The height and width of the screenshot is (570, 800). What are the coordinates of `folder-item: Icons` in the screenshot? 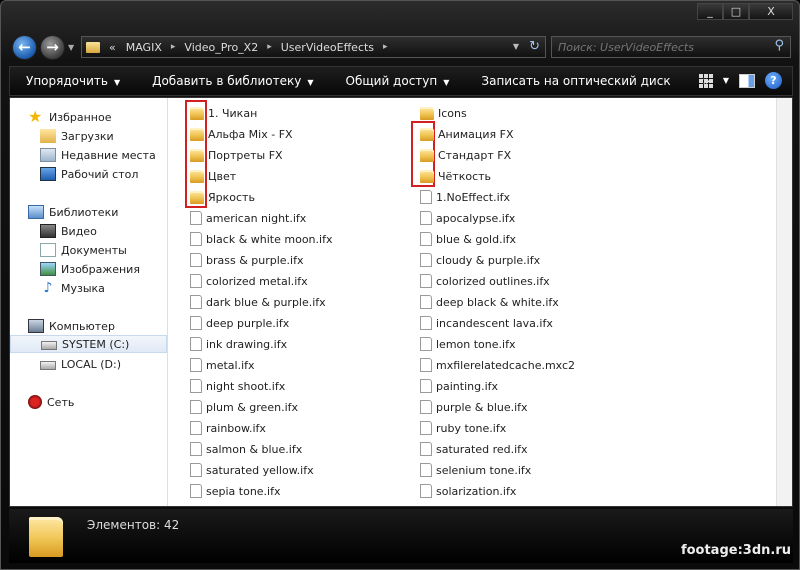 It's located at (443, 113).